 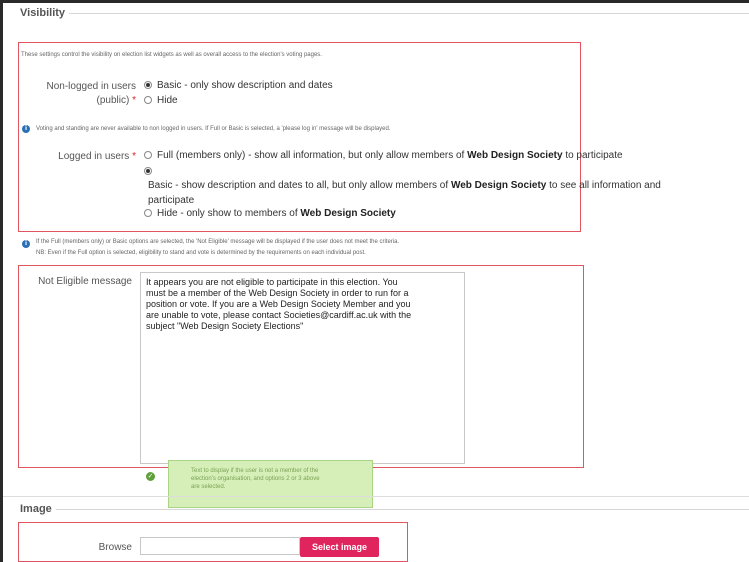 I want to click on logged-in-basic-radio, so click(x=148, y=171).